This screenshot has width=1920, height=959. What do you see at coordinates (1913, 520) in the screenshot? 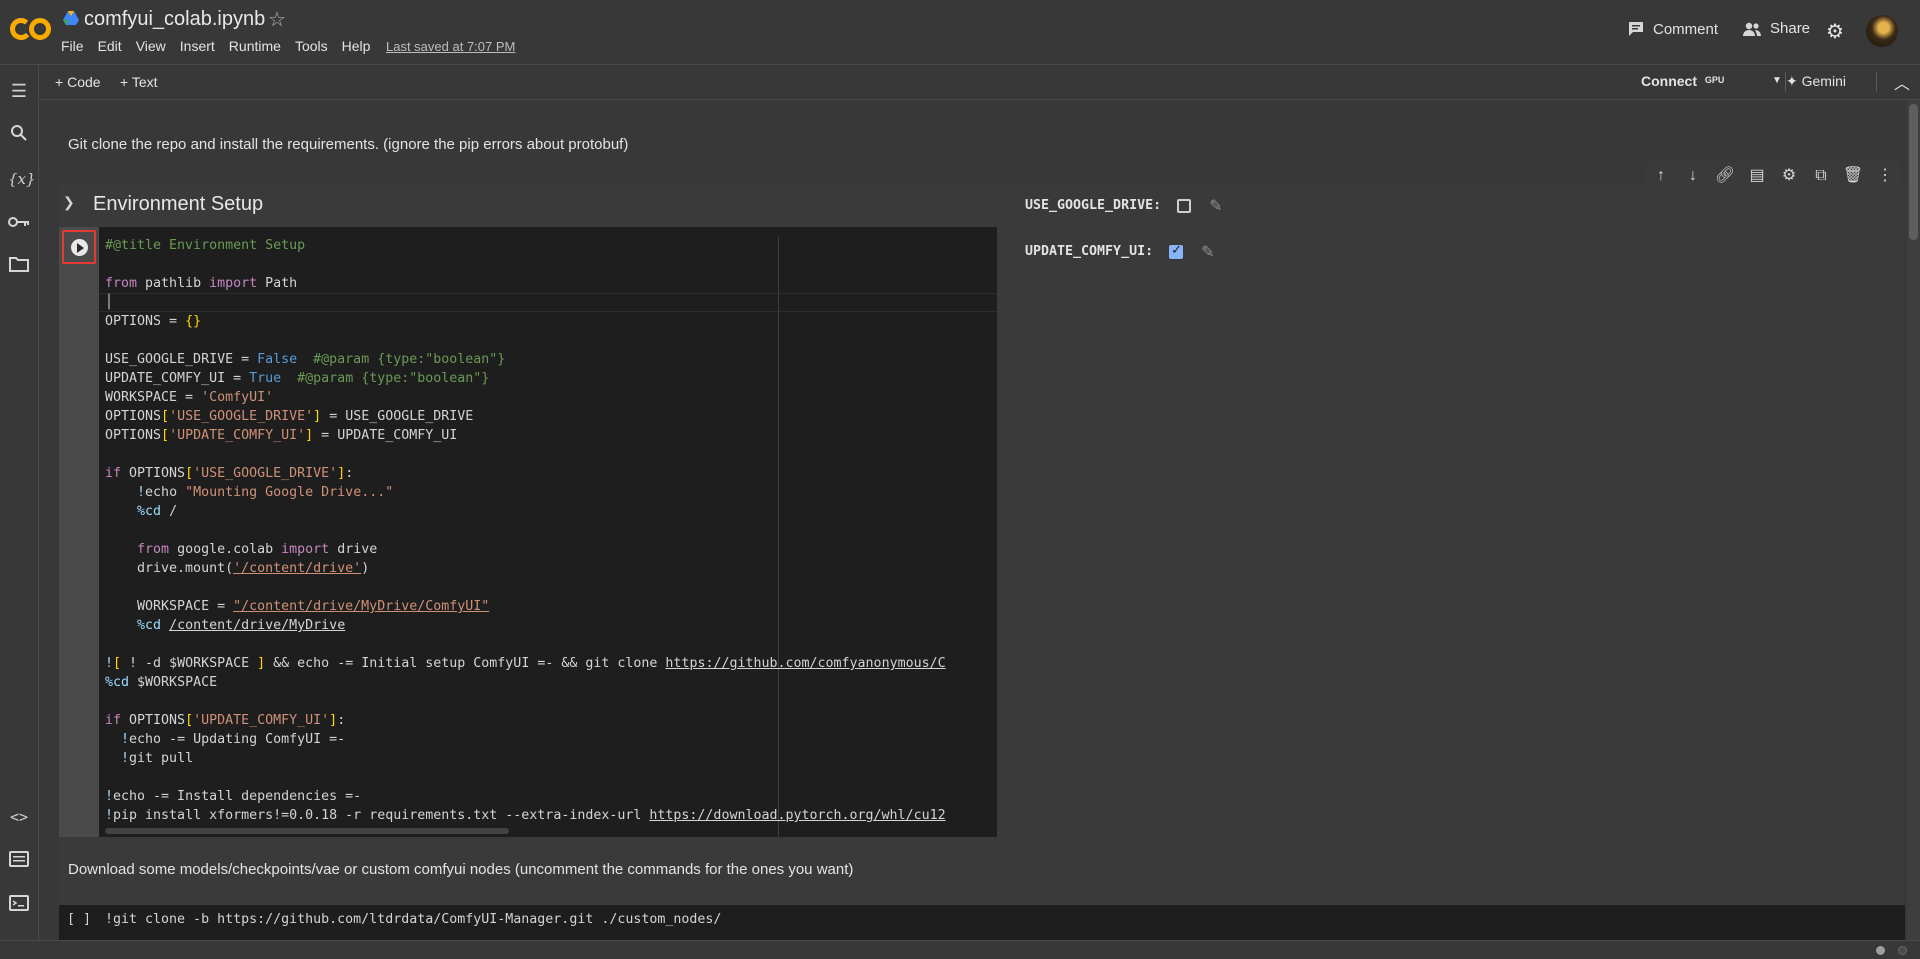
I see `vertical-scrollbar` at bounding box center [1913, 520].